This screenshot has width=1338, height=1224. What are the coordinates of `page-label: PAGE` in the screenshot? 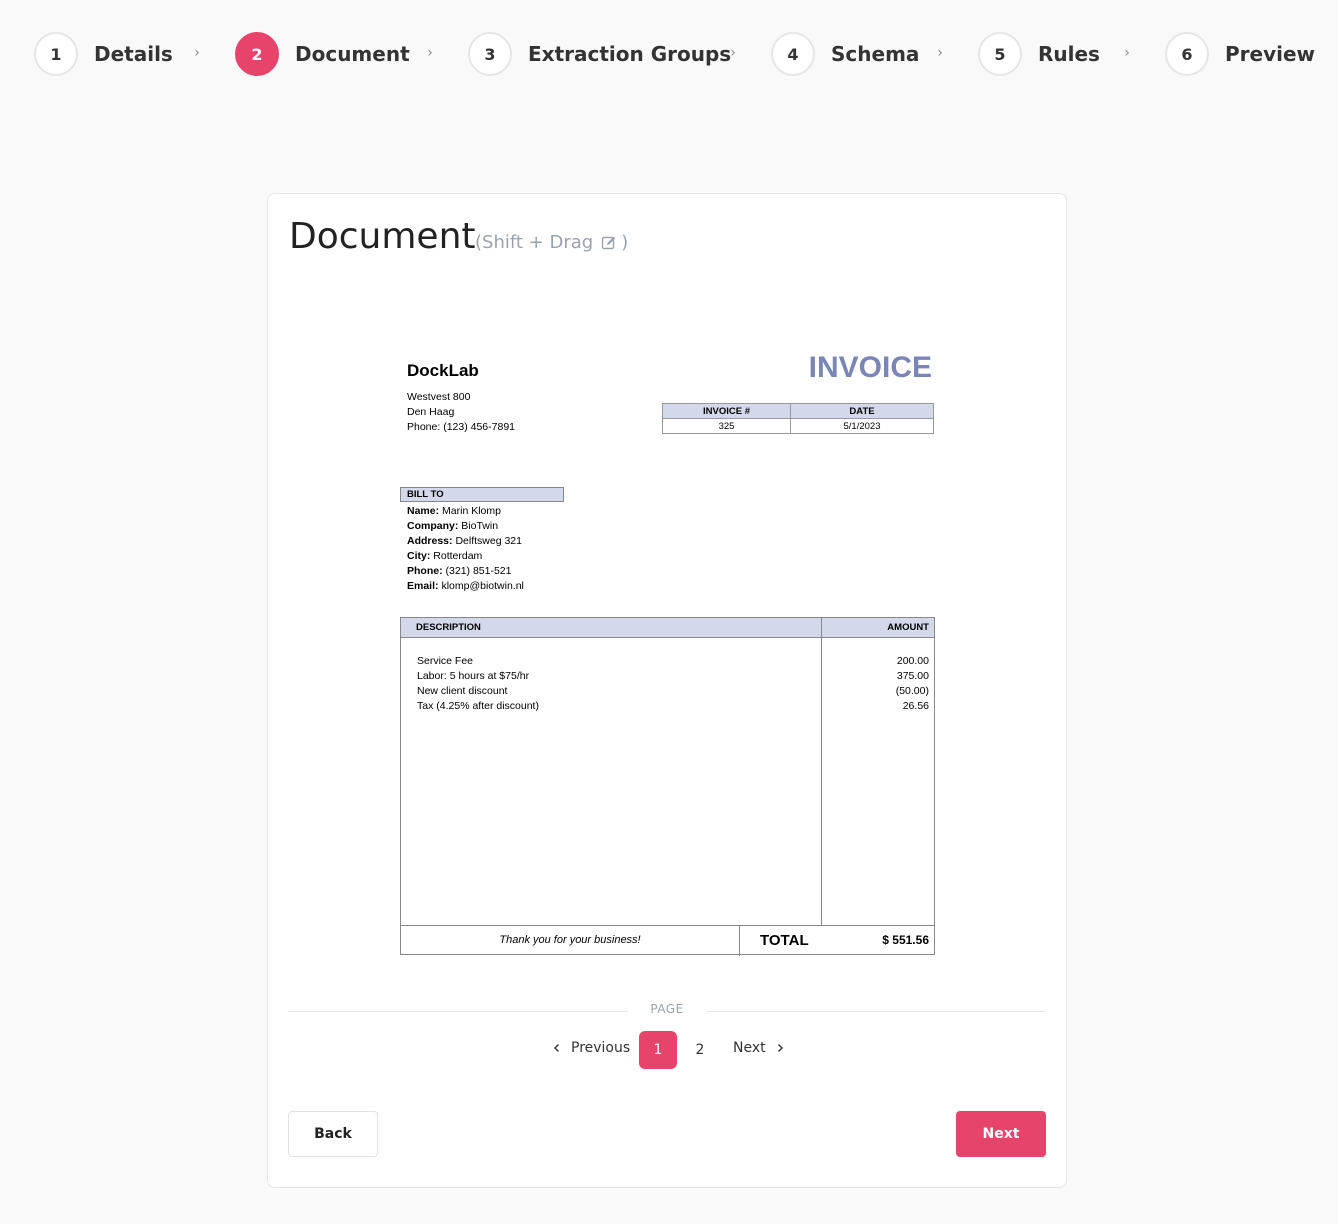 It's located at (667, 1009).